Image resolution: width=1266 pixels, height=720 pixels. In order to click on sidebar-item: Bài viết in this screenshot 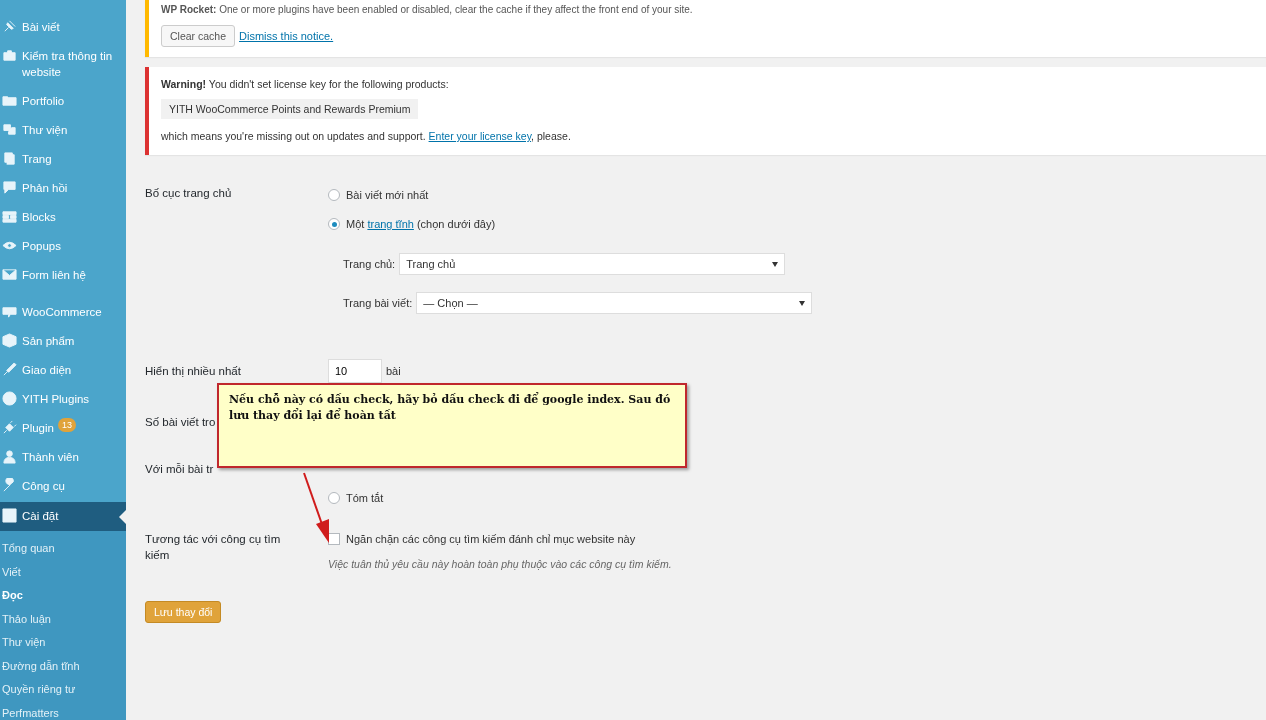, I will do `click(63, 27)`.